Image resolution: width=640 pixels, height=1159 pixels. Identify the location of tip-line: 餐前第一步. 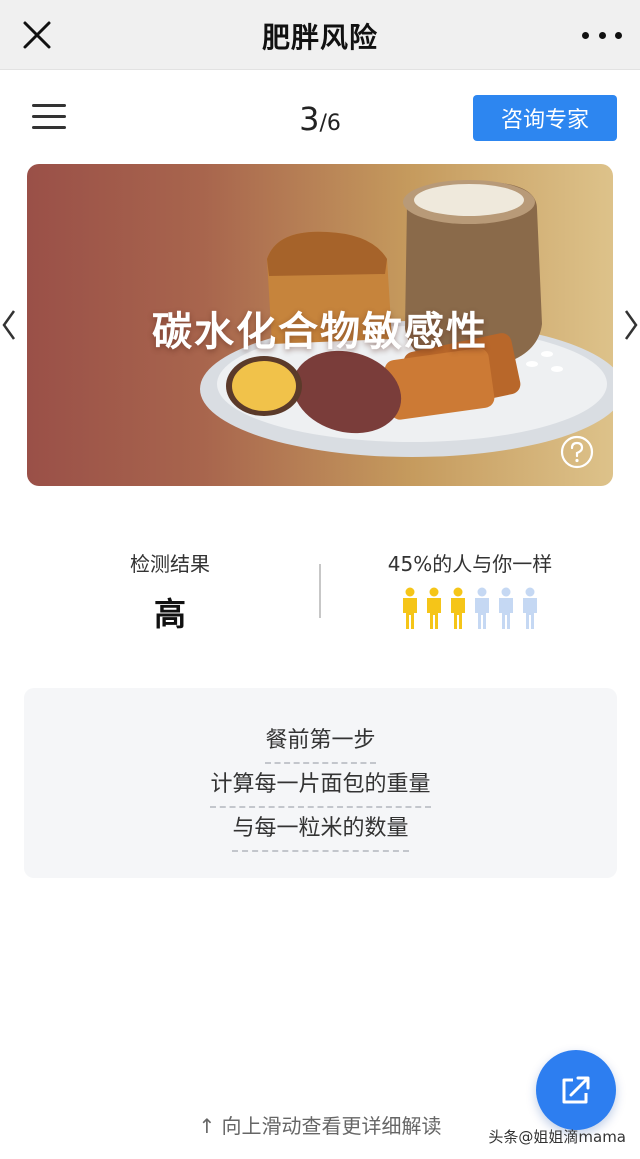
(320, 743).